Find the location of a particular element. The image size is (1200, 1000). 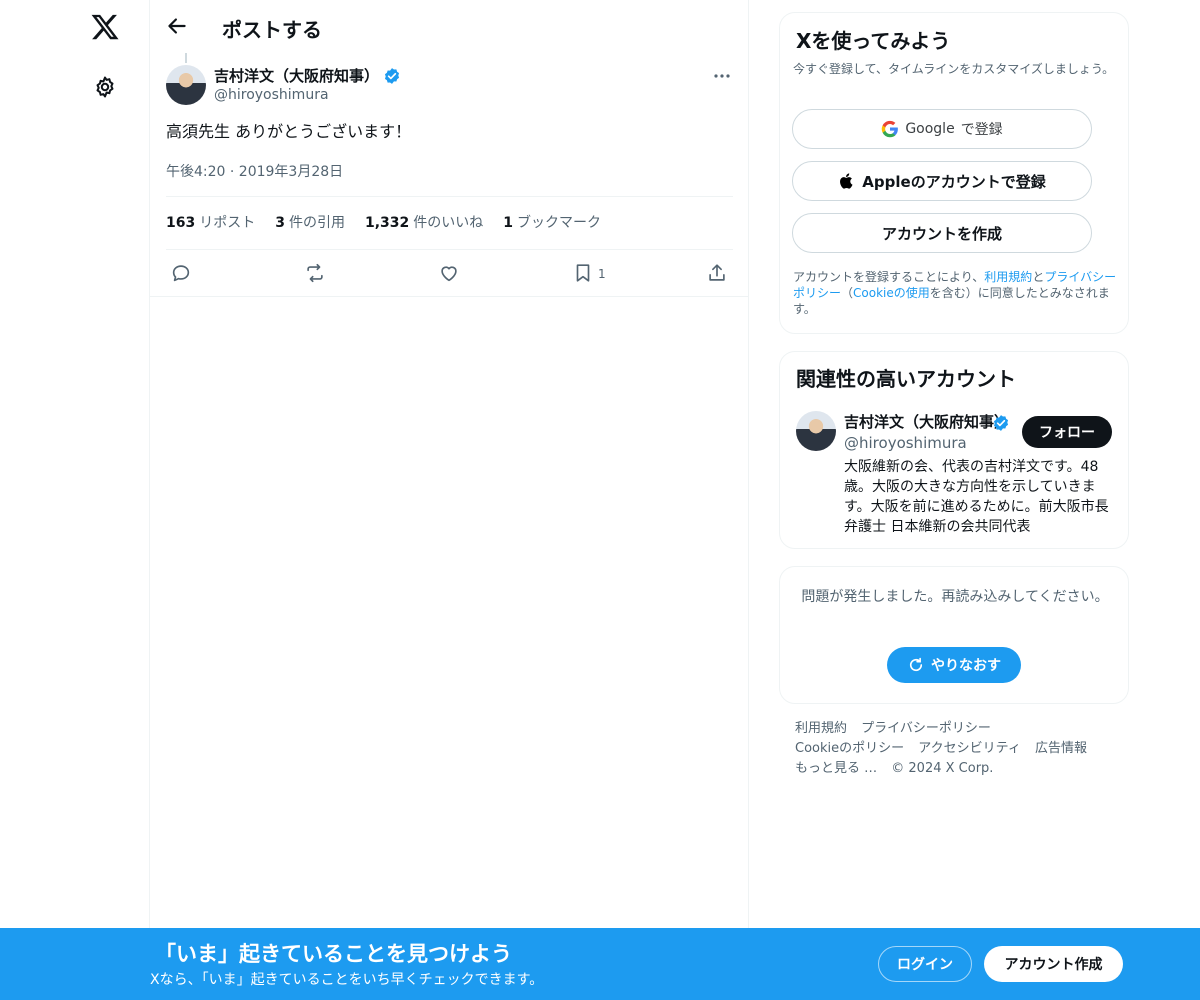

error-card: 問題が発生しました。再読み込みしてください。 やりなおす is located at coordinates (954, 635).